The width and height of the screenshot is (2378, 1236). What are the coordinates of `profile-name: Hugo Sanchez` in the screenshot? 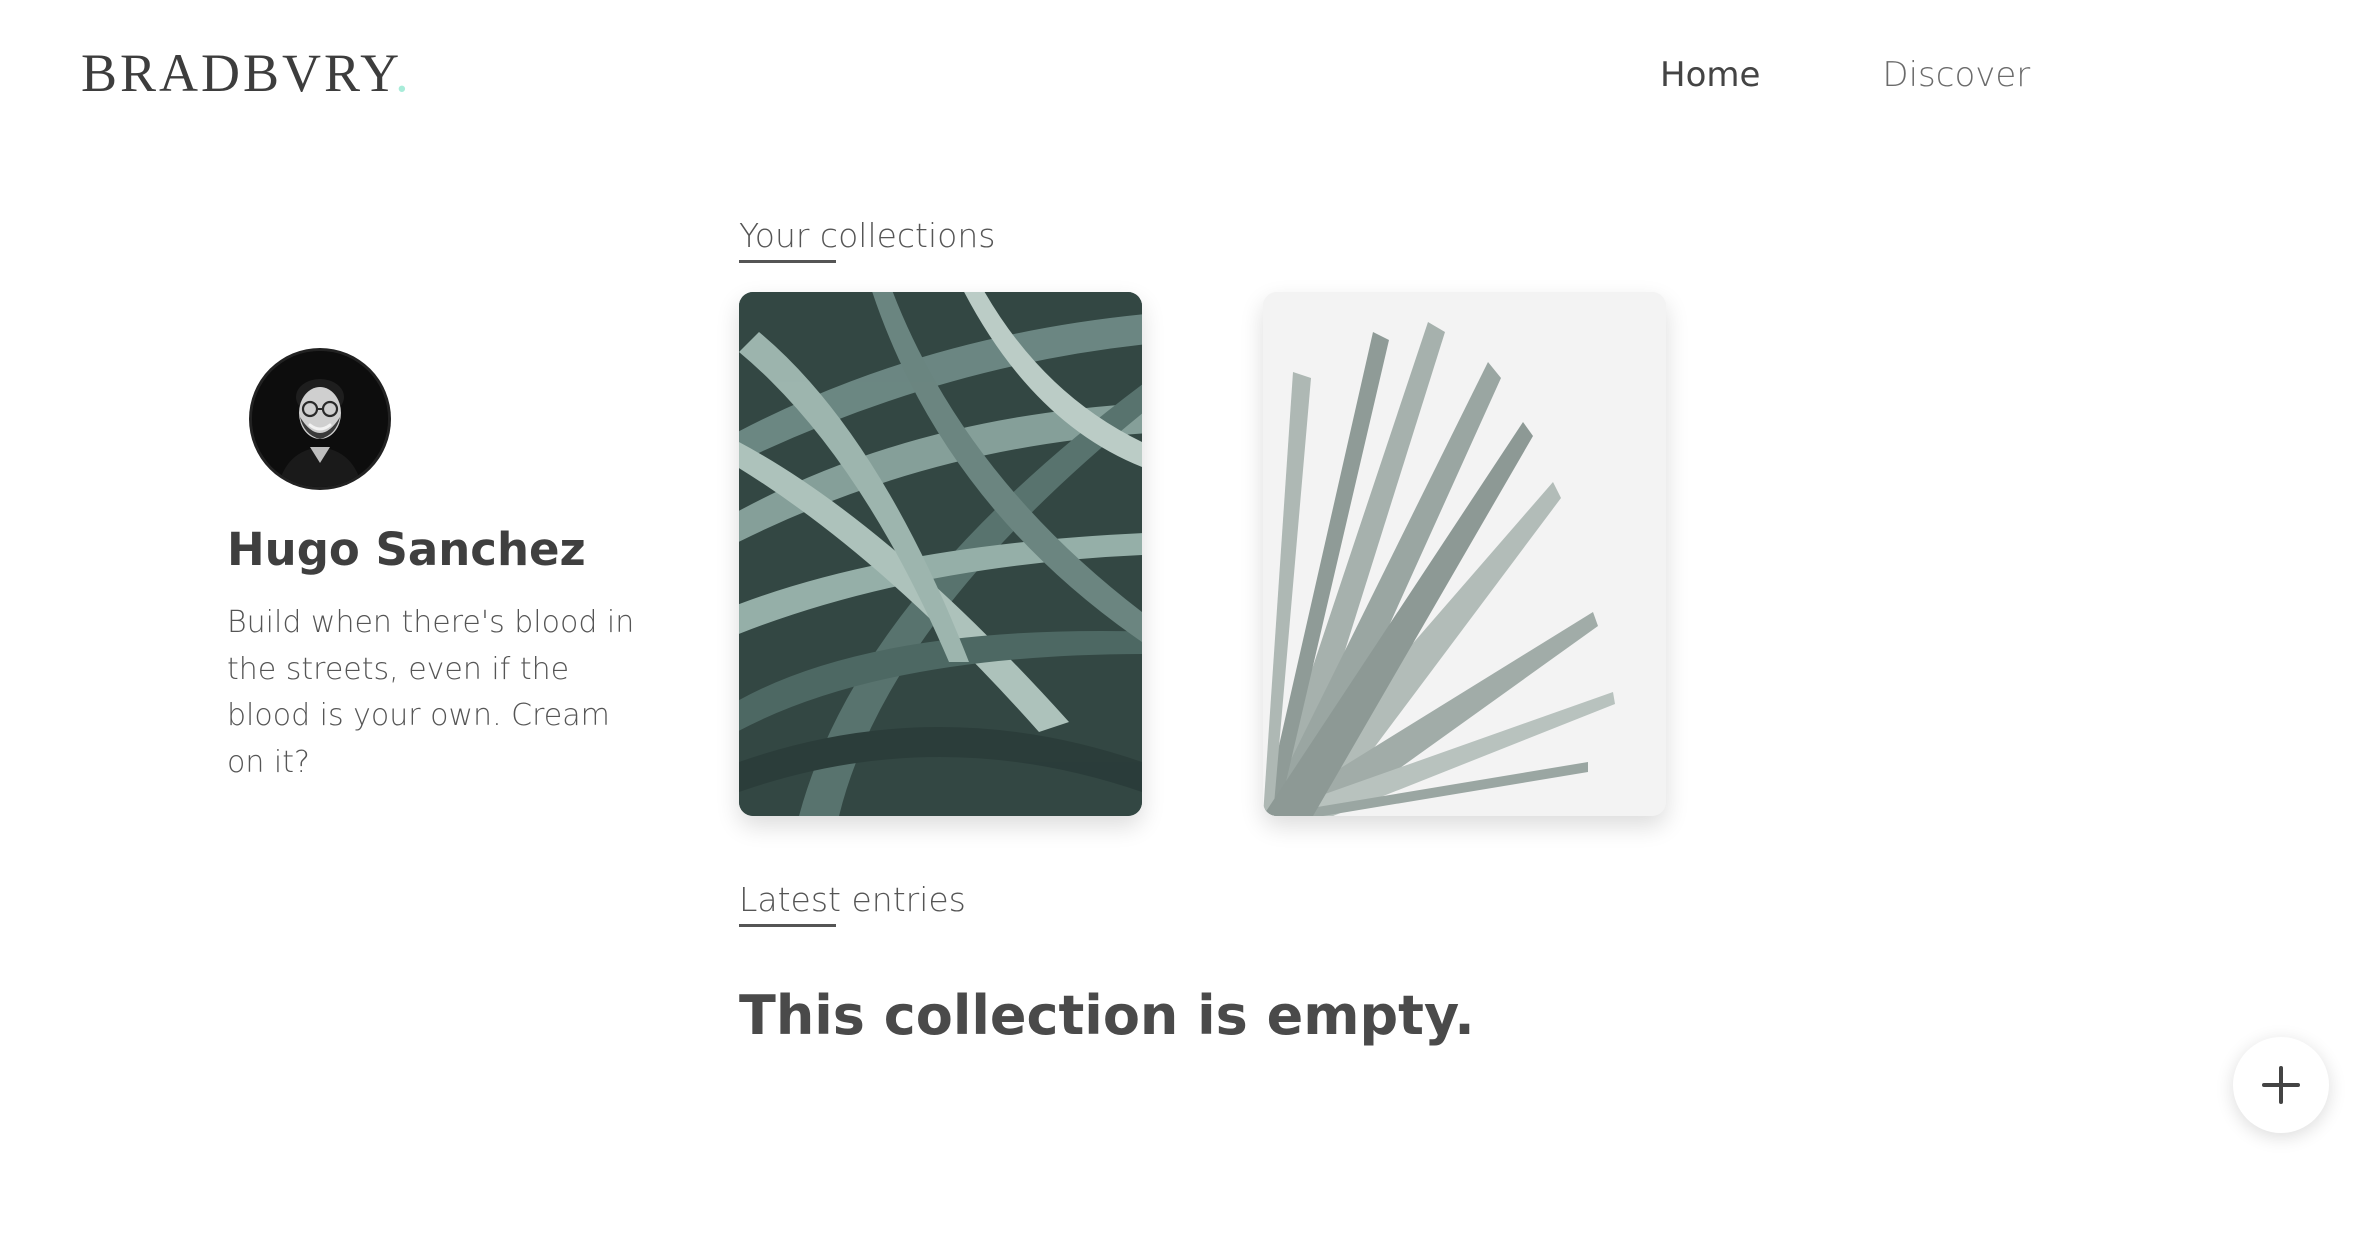 It's located at (406, 549).